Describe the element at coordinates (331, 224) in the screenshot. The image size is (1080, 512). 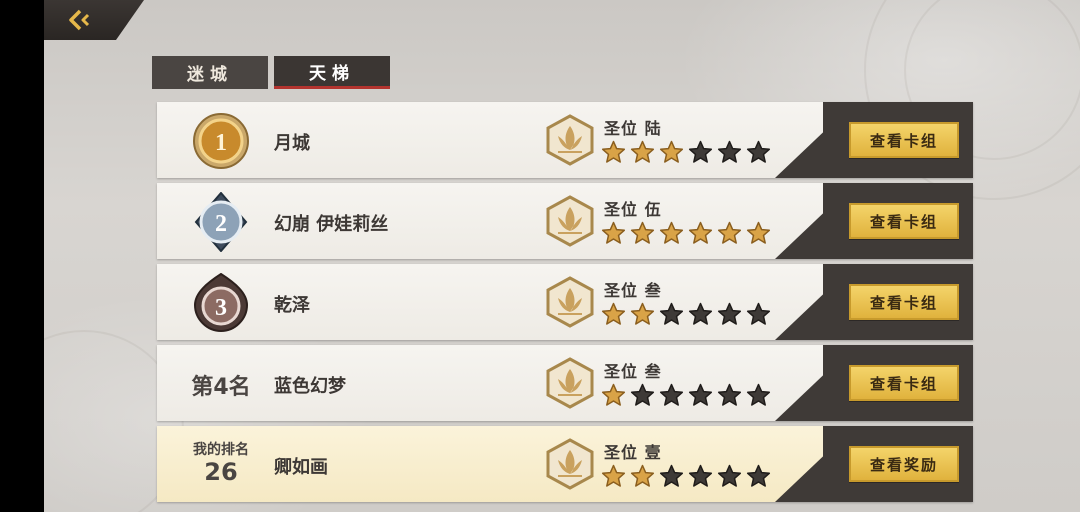
I see `player-name: 幻崩 伊娃莉丝` at that location.